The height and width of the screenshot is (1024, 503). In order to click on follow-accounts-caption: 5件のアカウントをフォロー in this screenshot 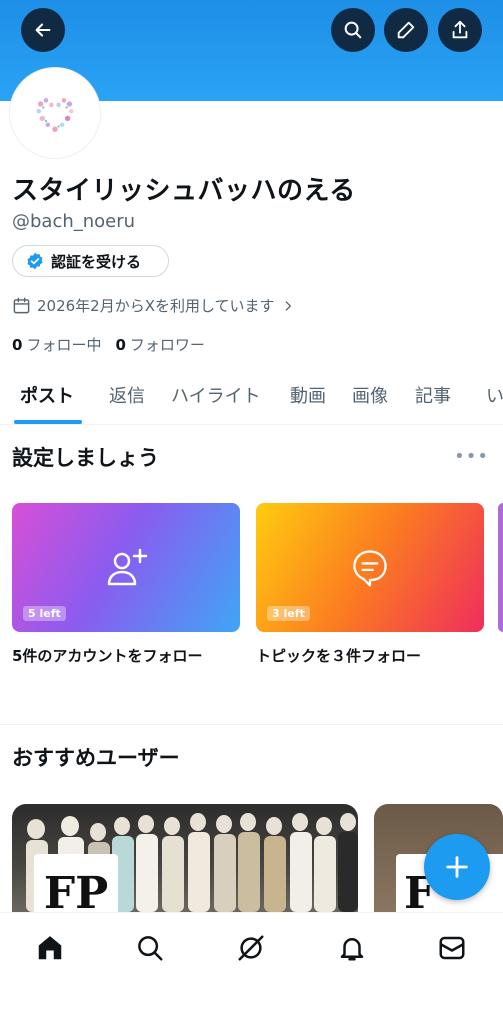, I will do `click(107, 656)`.